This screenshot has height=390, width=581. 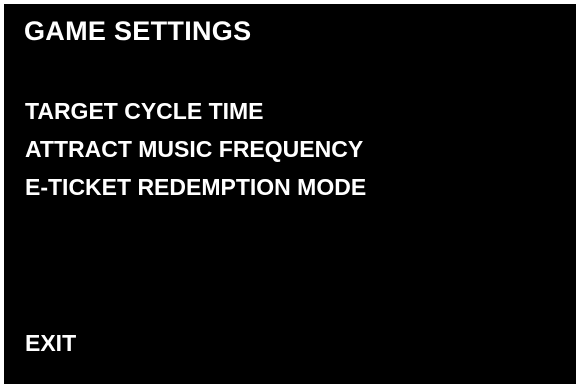 I want to click on menu-item-attract-music-frequency: ATTRACT MUSIC FREQUENCY, so click(x=195, y=149).